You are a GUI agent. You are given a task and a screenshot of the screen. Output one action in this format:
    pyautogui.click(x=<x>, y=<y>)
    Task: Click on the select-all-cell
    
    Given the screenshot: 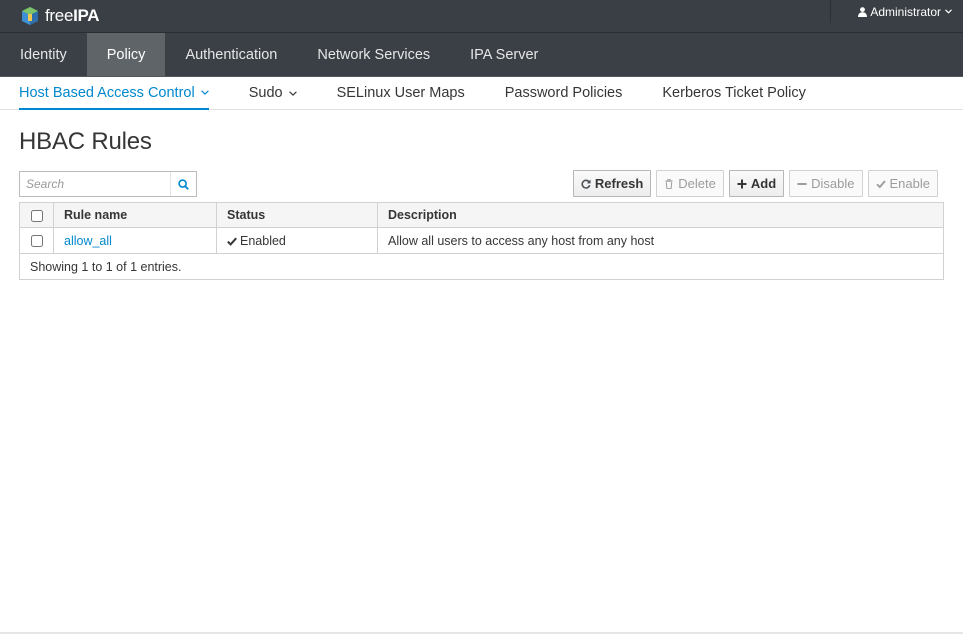 What is the action you would take?
    pyautogui.click(x=36, y=215)
    